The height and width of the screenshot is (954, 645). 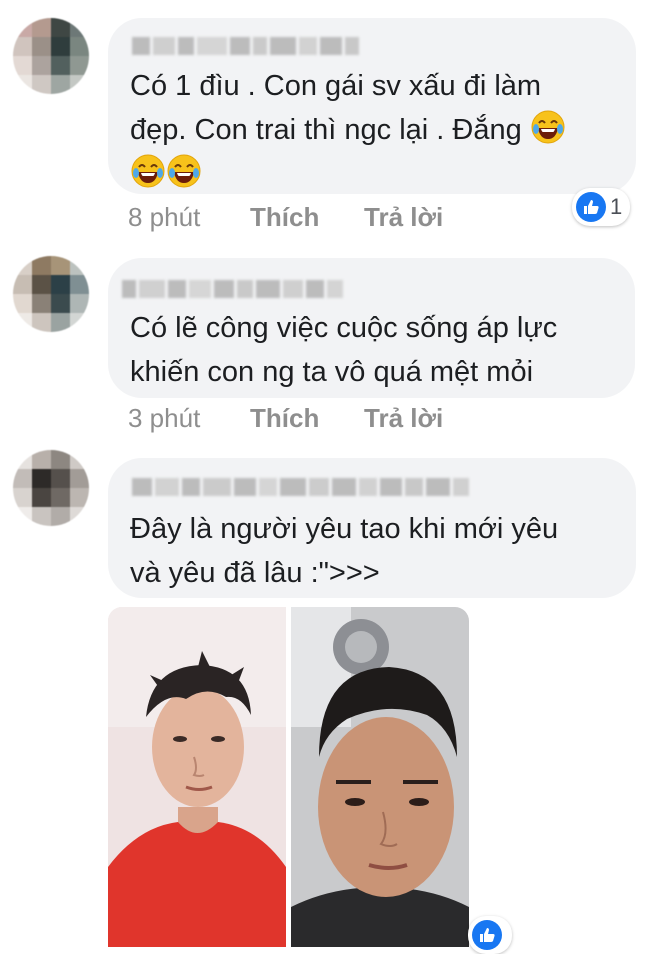 What do you see at coordinates (336, 86) in the screenshot?
I see `comment-text-line: Có 1 đìu . Con gái sv xấu đi làm` at bounding box center [336, 86].